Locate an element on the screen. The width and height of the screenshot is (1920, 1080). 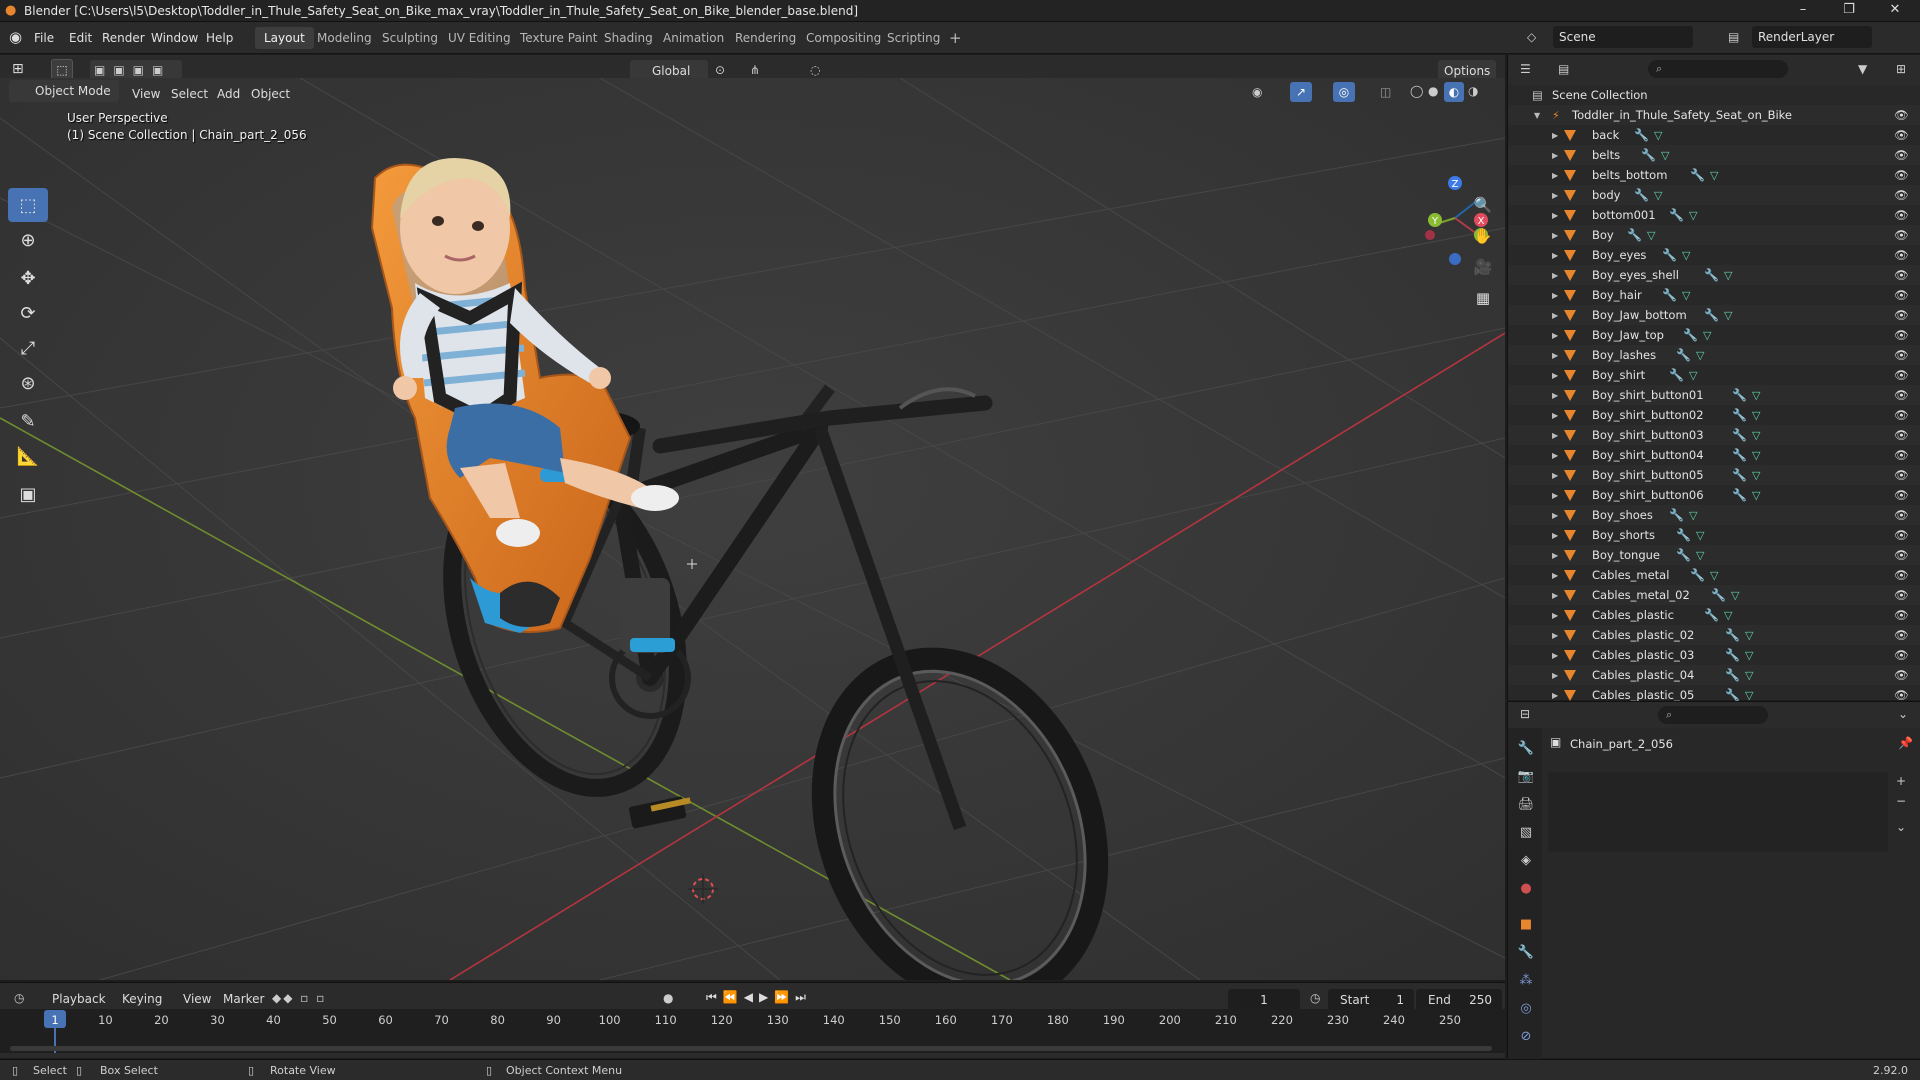
outliner-item: ▶ Boy_eyes 🔧 ▽ 👁 is located at coordinates (1714, 255).